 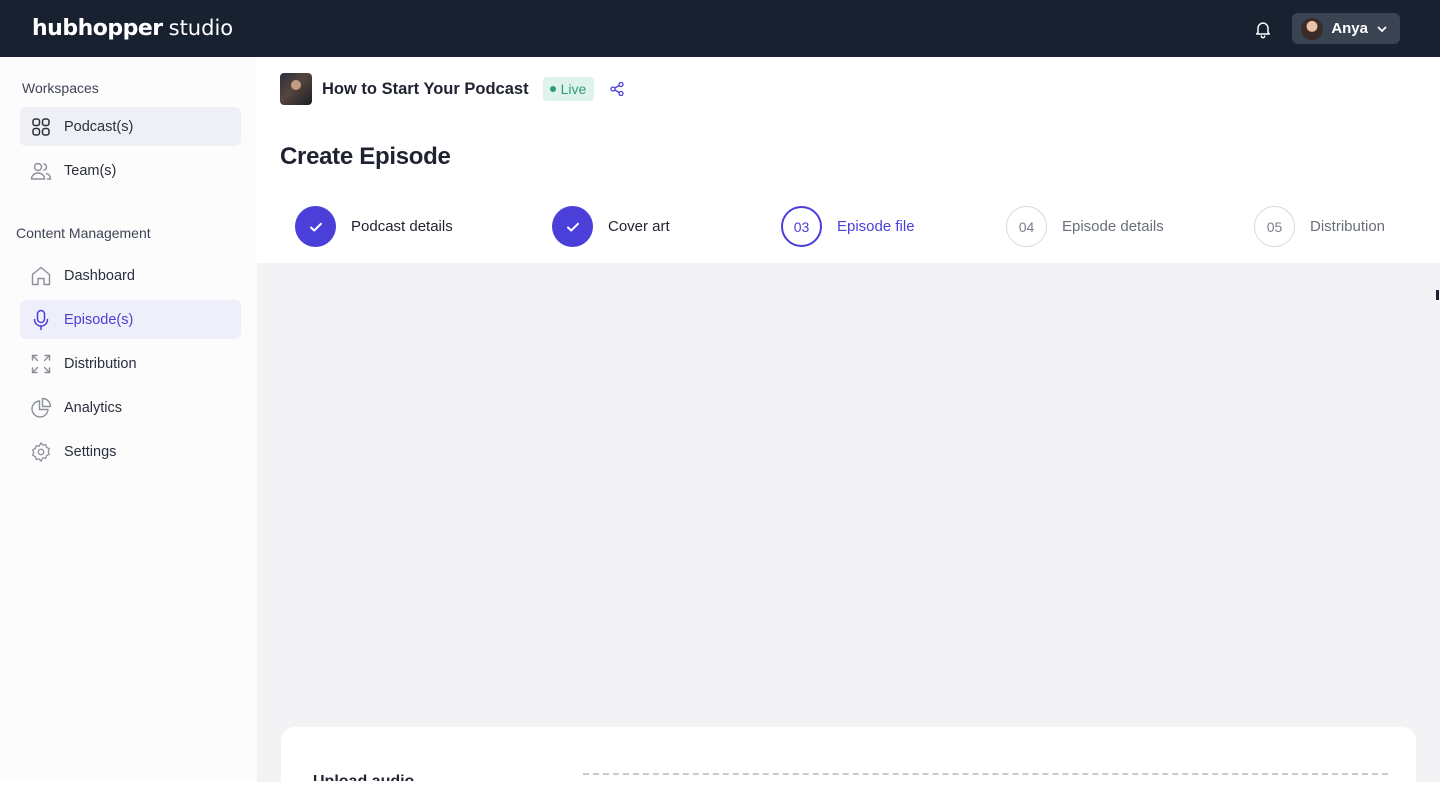 I want to click on status-badge: Live, so click(x=568, y=89).